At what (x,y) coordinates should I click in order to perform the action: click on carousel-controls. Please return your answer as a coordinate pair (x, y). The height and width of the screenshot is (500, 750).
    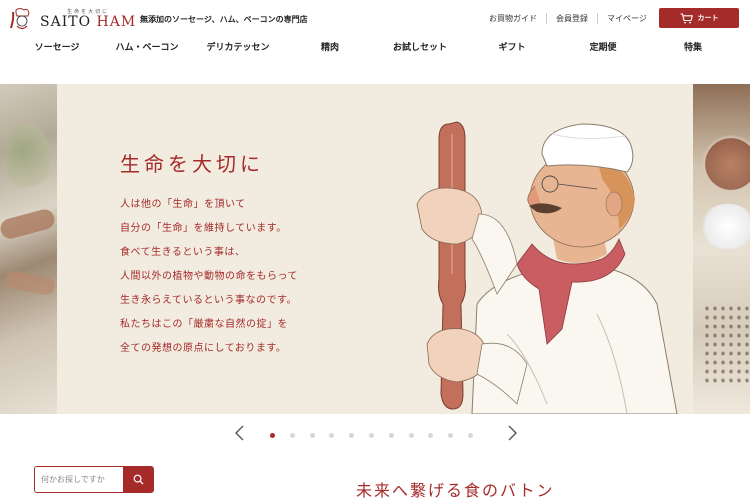
    Looking at the image, I should click on (375, 434).